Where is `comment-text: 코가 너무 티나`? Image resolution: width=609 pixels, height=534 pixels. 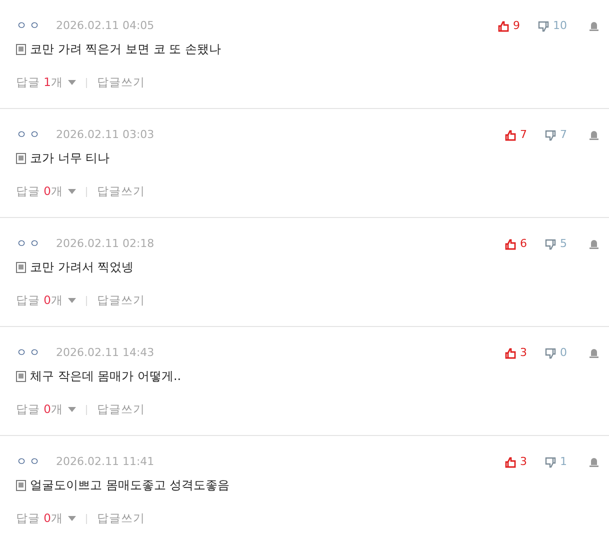 comment-text: 코가 너무 티나 is located at coordinates (70, 158).